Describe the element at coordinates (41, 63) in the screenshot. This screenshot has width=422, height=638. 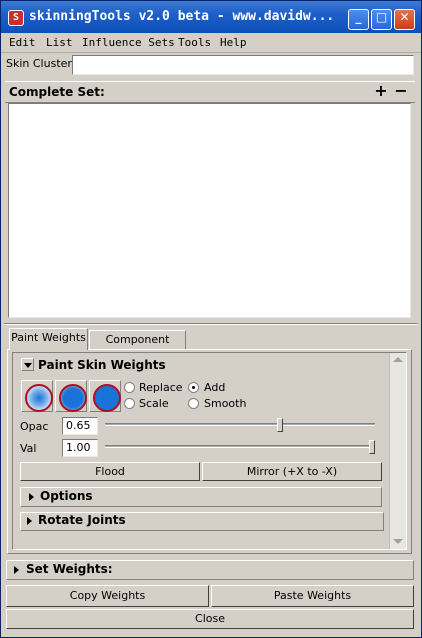
I see `skin-cluster-label: Skin Cluster:` at that location.